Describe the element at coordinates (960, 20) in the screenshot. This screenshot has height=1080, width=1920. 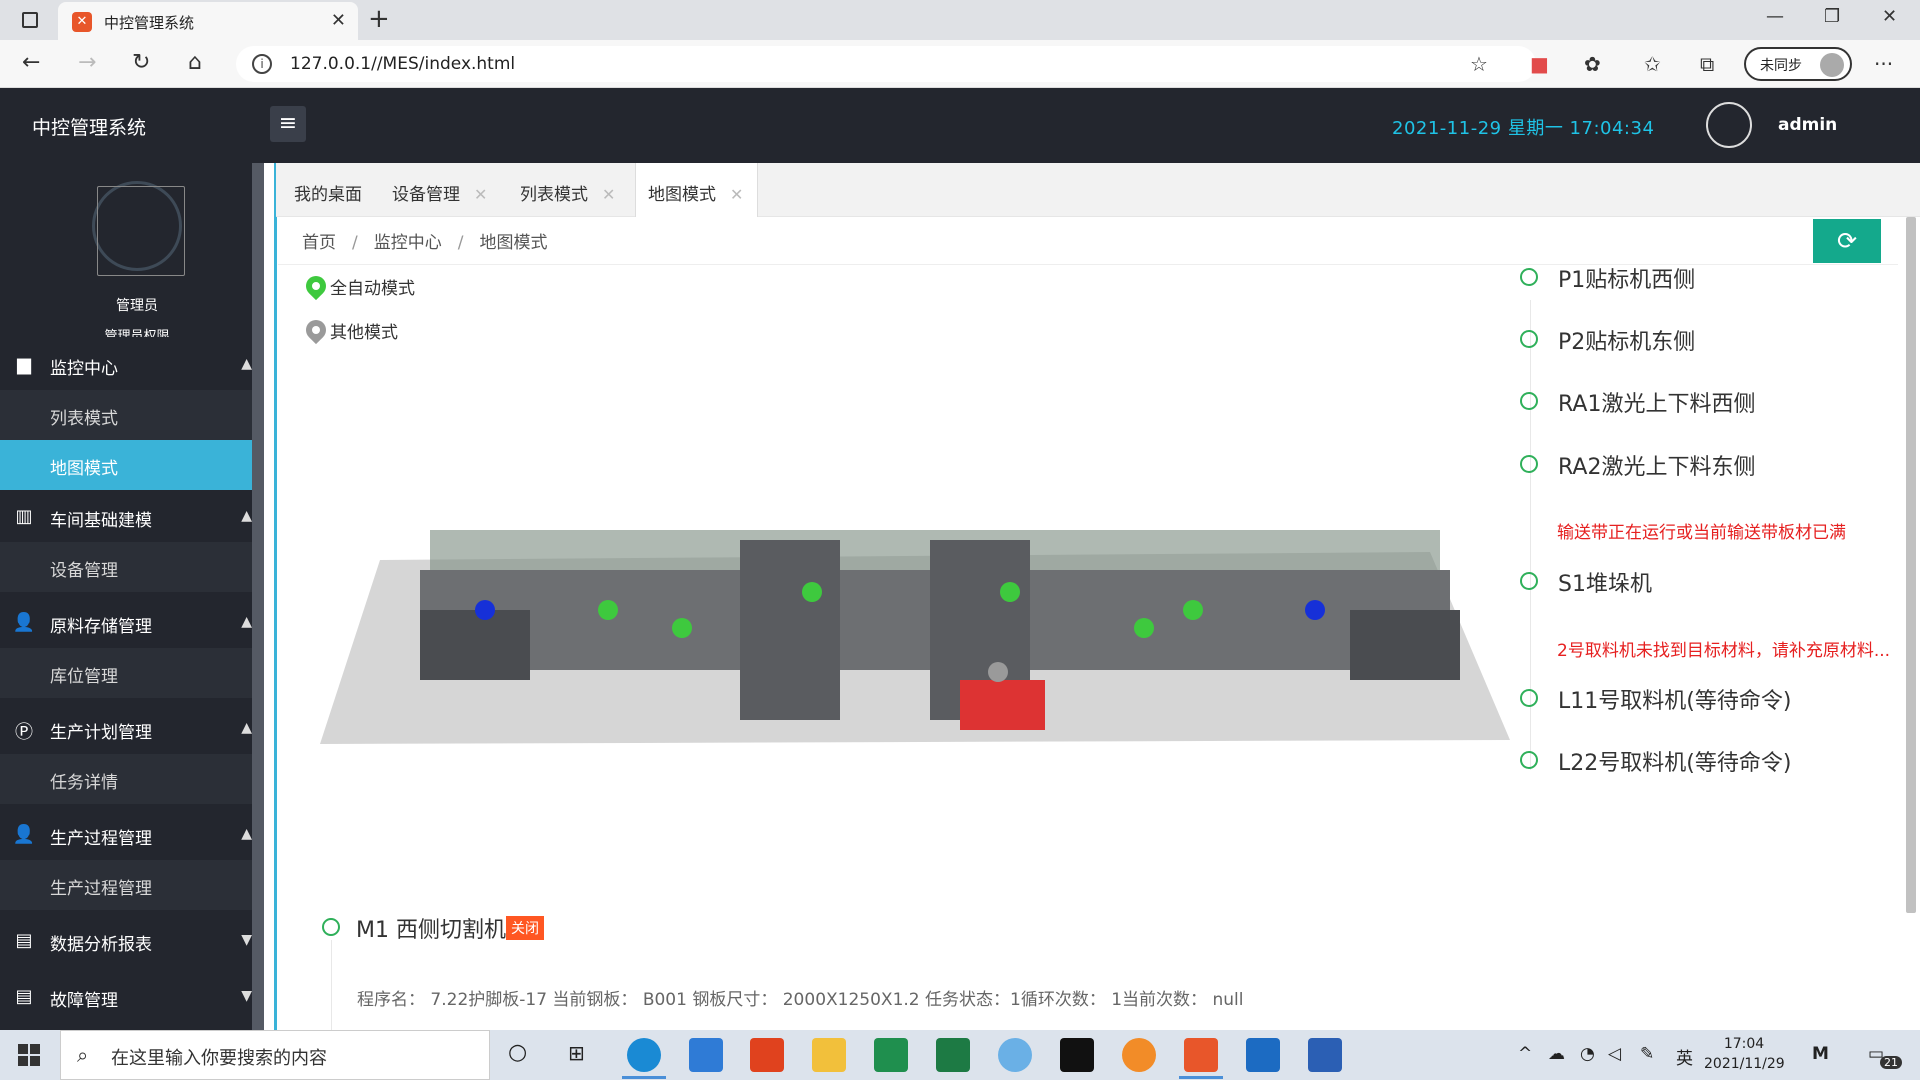
I see `browser-tabstrip: ✕ 中控管理系统 ✕ + — ❐ ✕` at that location.